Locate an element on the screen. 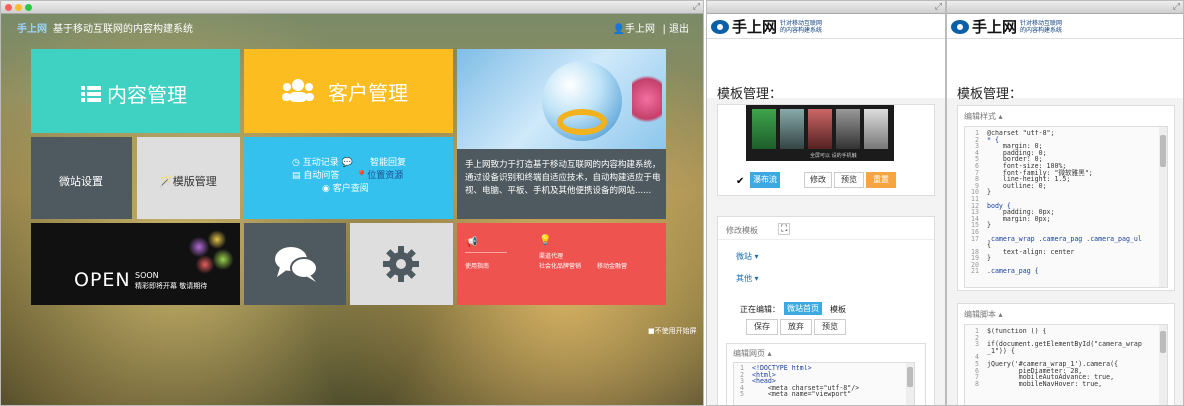  edit-script-title: 编辑脚本 ▴ is located at coordinates (983, 314).